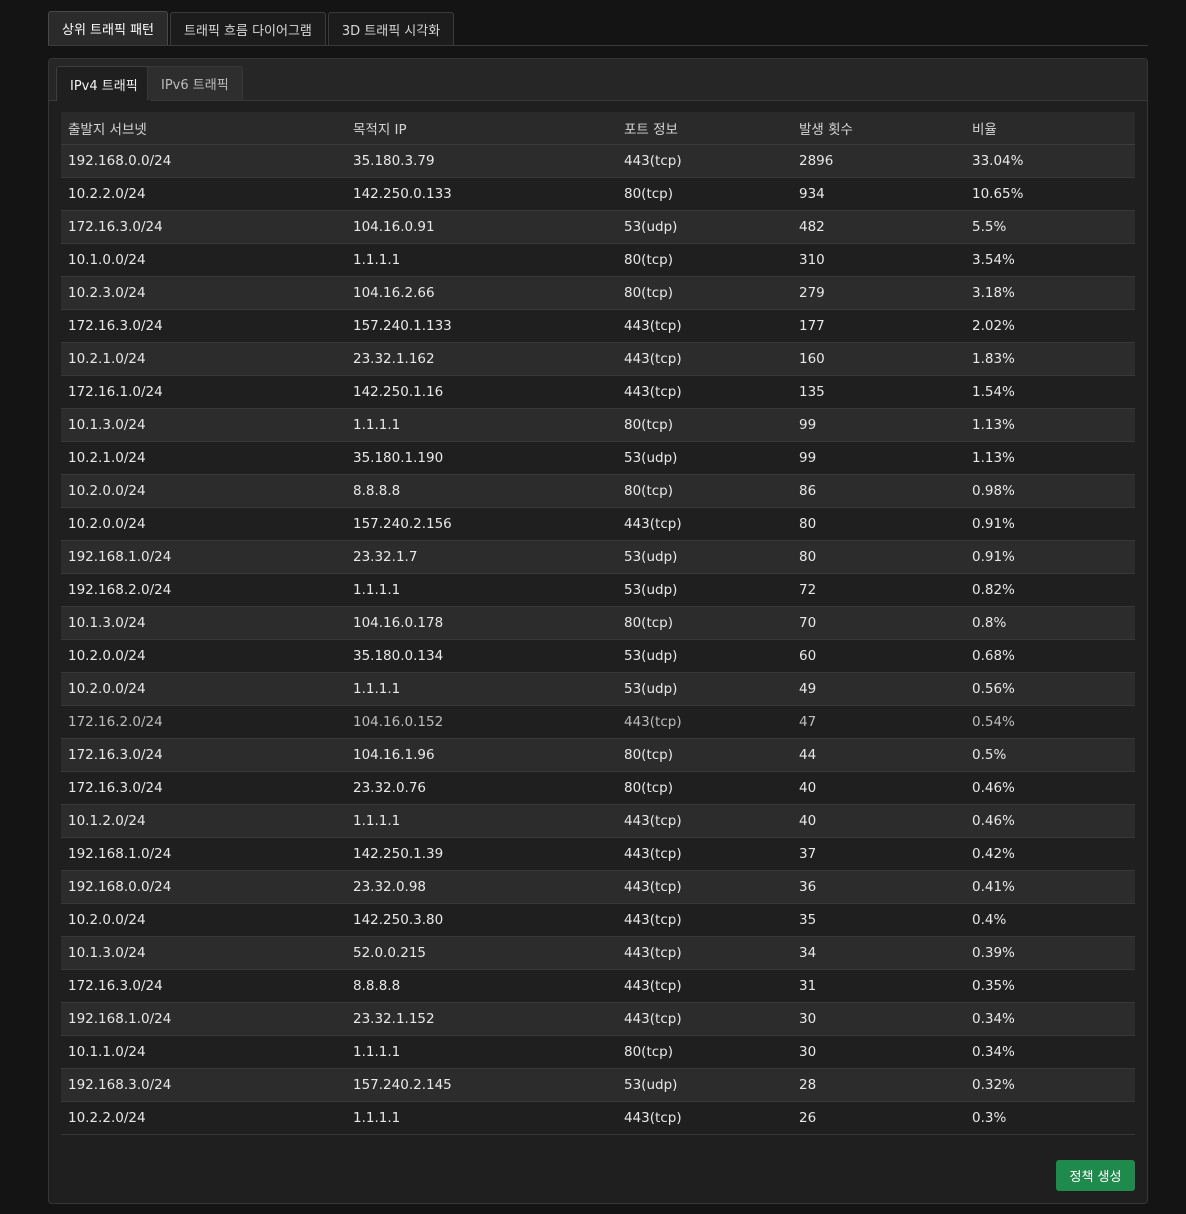  What do you see at coordinates (481, 227) in the screenshot?
I see `cell-destination-ip: 104.16.0.91` at bounding box center [481, 227].